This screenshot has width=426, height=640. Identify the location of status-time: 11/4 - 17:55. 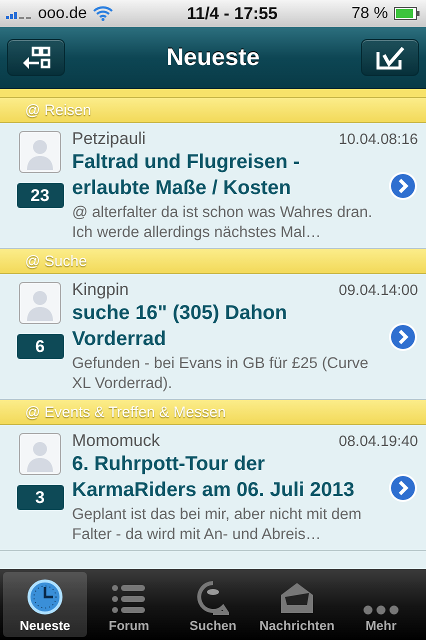
(232, 14).